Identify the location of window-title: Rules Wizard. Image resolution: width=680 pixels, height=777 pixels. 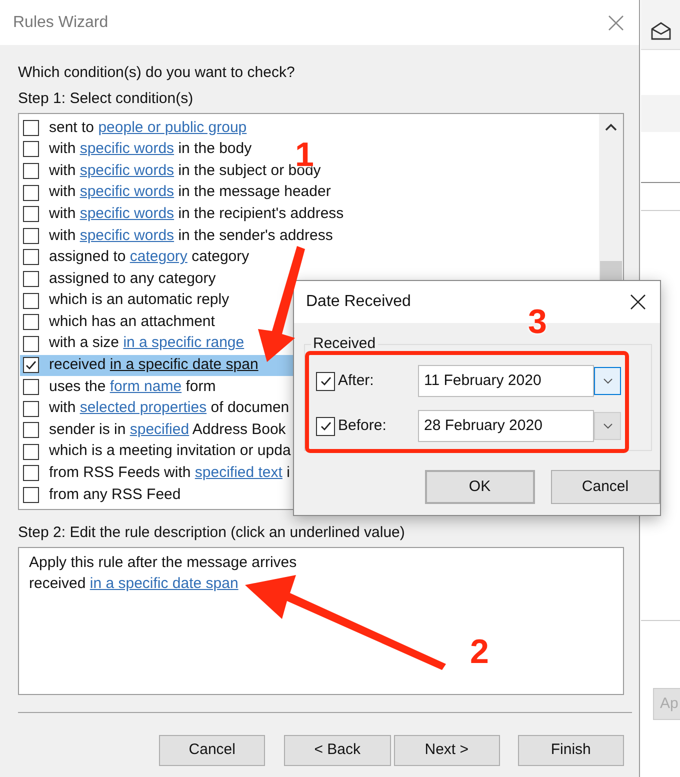
(60, 22).